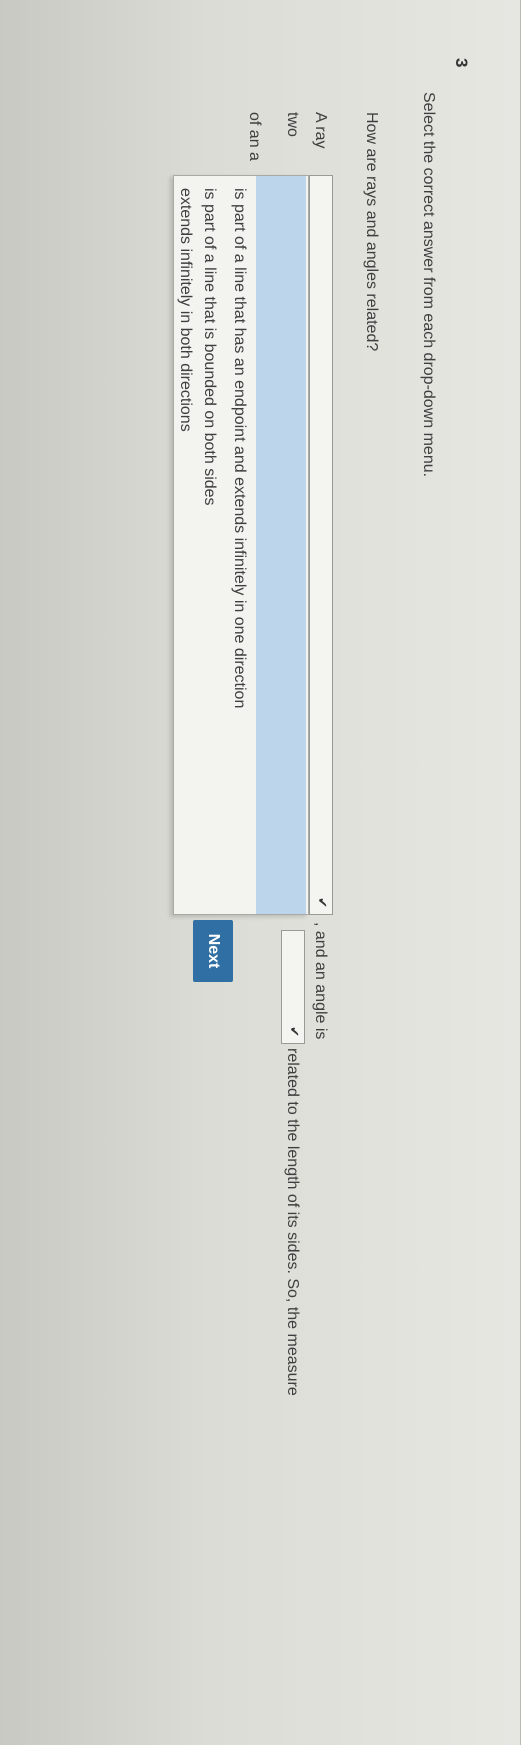 The image size is (521, 1745). Describe the element at coordinates (320, 130) in the screenshot. I see `sentence-part-1: A ray` at that location.